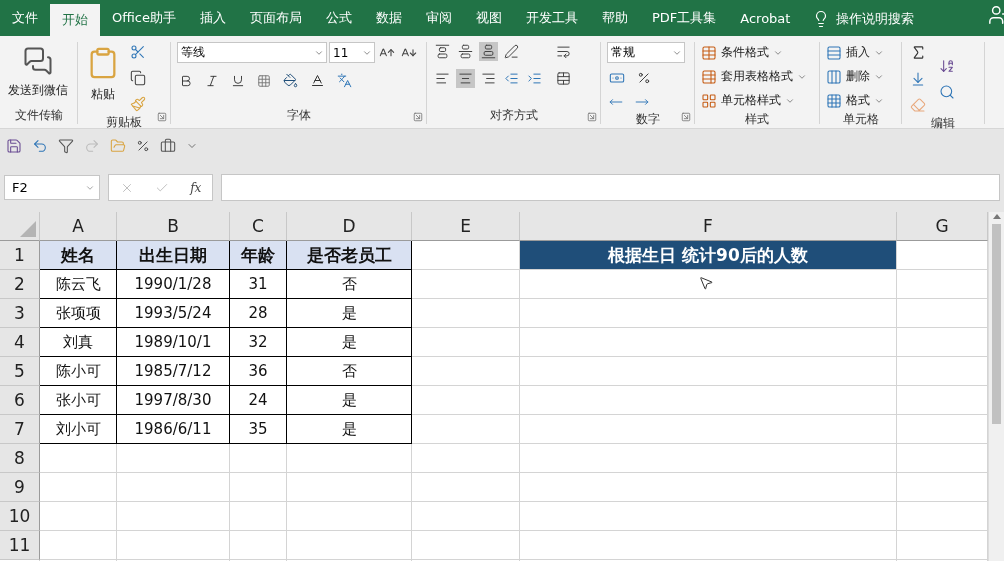 The height and width of the screenshot is (561, 1004). I want to click on scissors-icon, so click(138, 52).